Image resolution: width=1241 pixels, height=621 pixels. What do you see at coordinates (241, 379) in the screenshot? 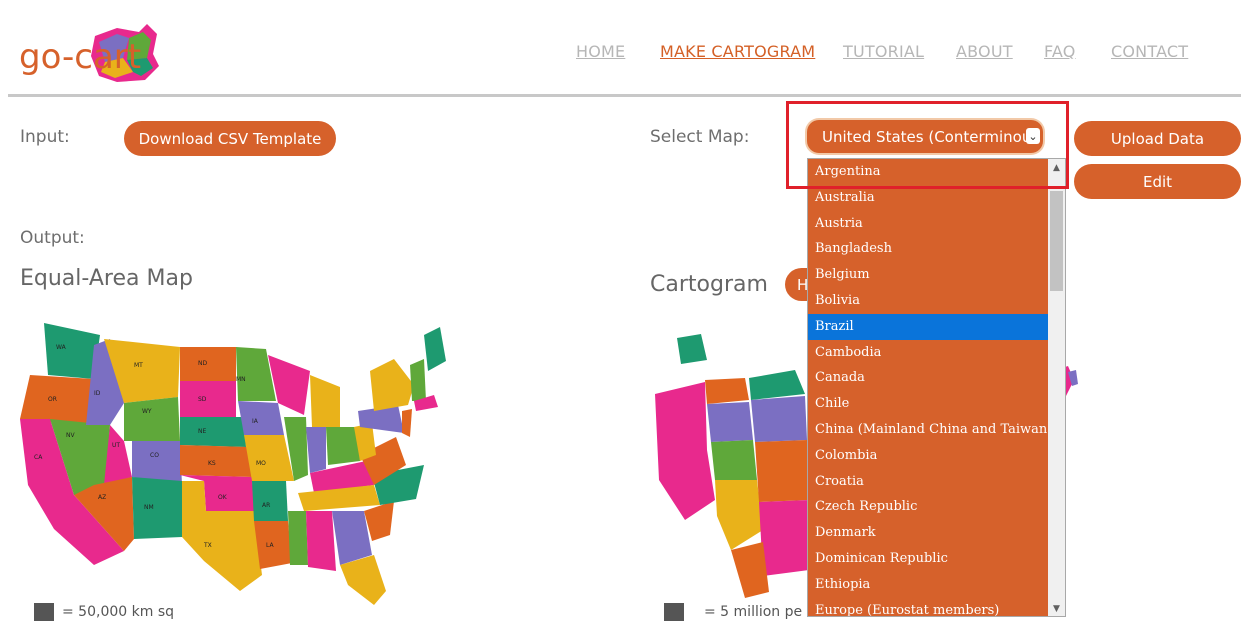
I see `state-label: MN` at bounding box center [241, 379].